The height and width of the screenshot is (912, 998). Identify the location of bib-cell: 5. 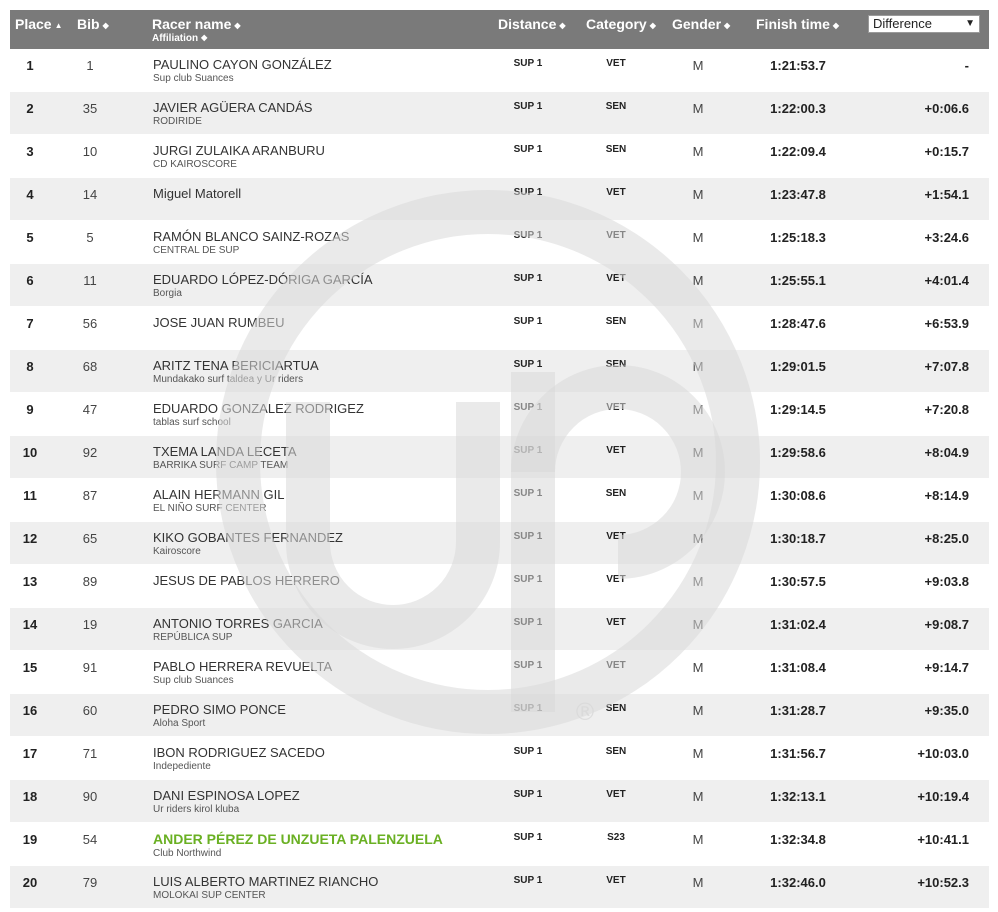
(90, 237).